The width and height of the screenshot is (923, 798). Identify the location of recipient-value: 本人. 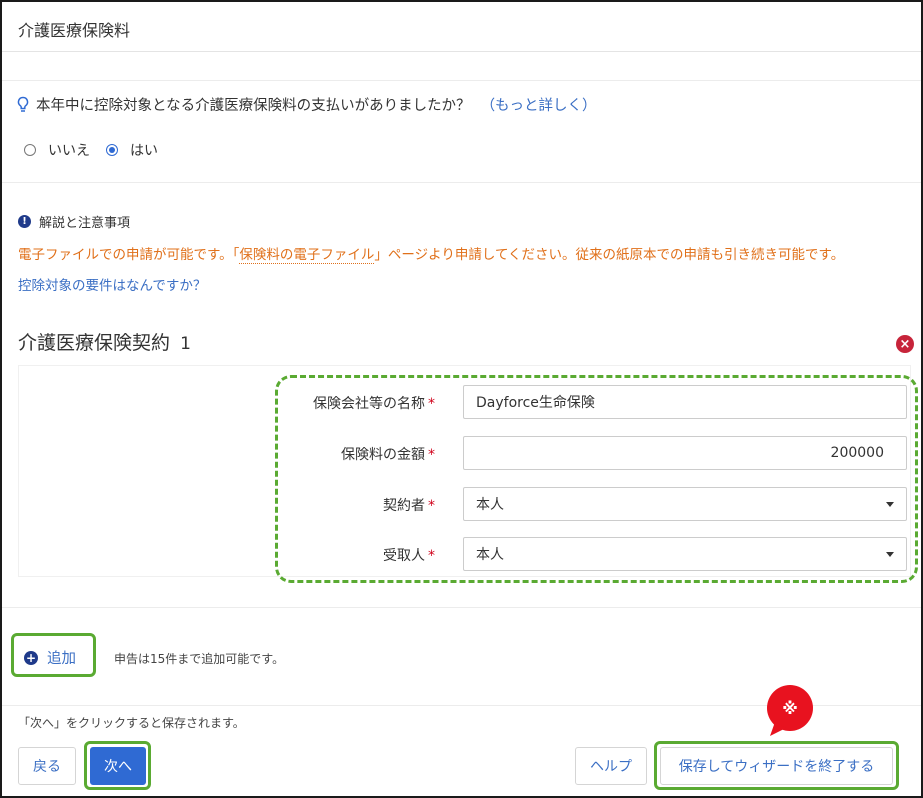
(490, 555).